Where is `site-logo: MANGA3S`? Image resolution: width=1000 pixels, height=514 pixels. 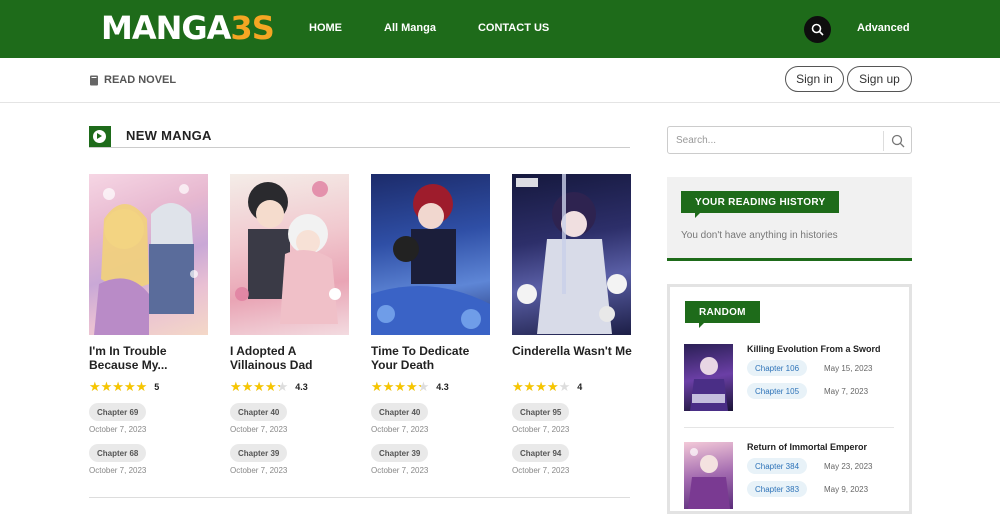 site-logo: MANGA3S is located at coordinates (188, 28).